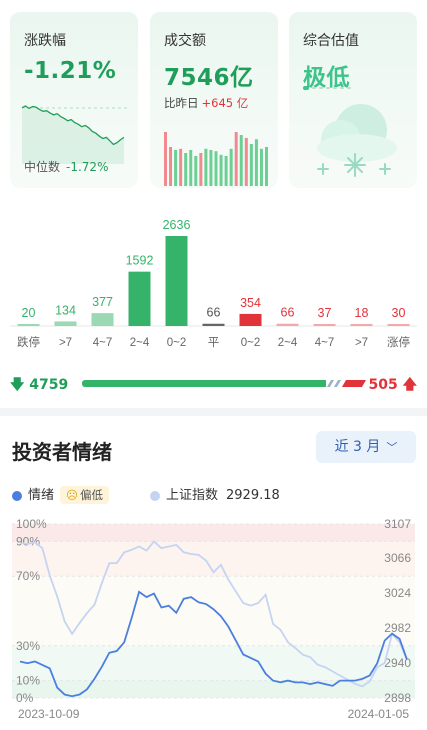  I want to click on left-tick-label: 90%, so click(28, 541).